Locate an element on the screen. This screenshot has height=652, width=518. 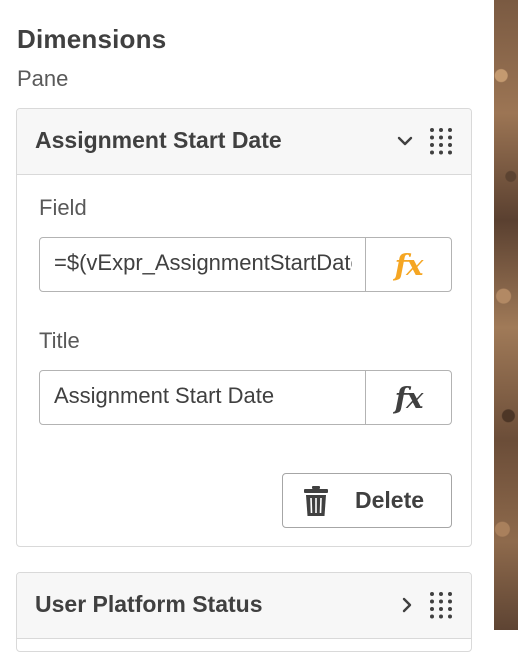
field-label: Field is located at coordinates (63, 207).